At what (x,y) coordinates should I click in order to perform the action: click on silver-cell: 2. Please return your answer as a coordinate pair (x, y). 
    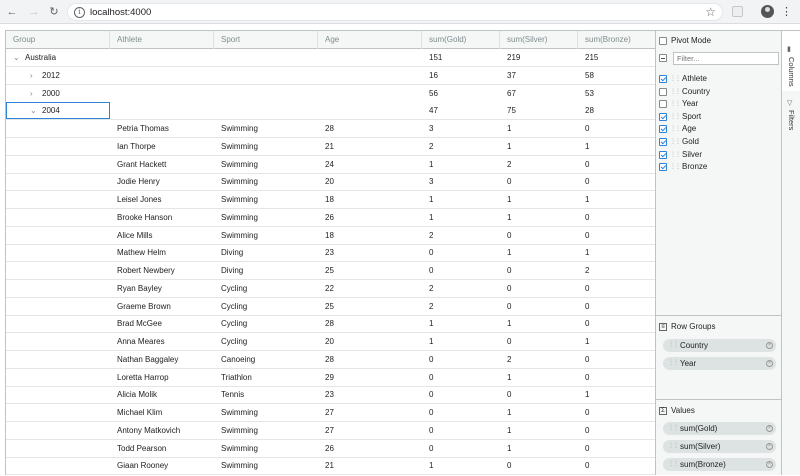
    Looking at the image, I should click on (539, 359).